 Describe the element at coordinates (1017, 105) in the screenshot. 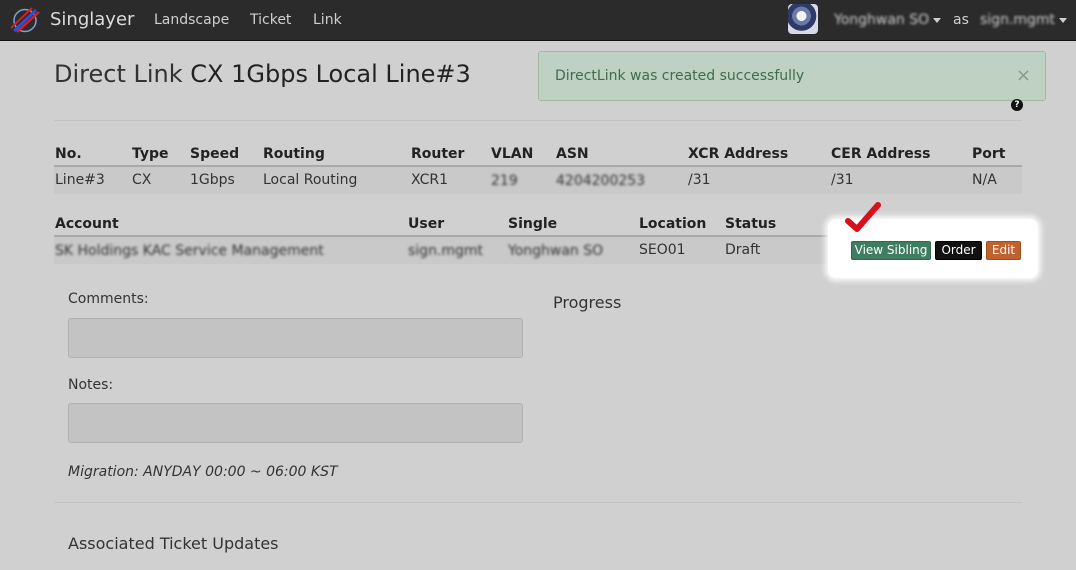

I see `help-icon: ?` at that location.